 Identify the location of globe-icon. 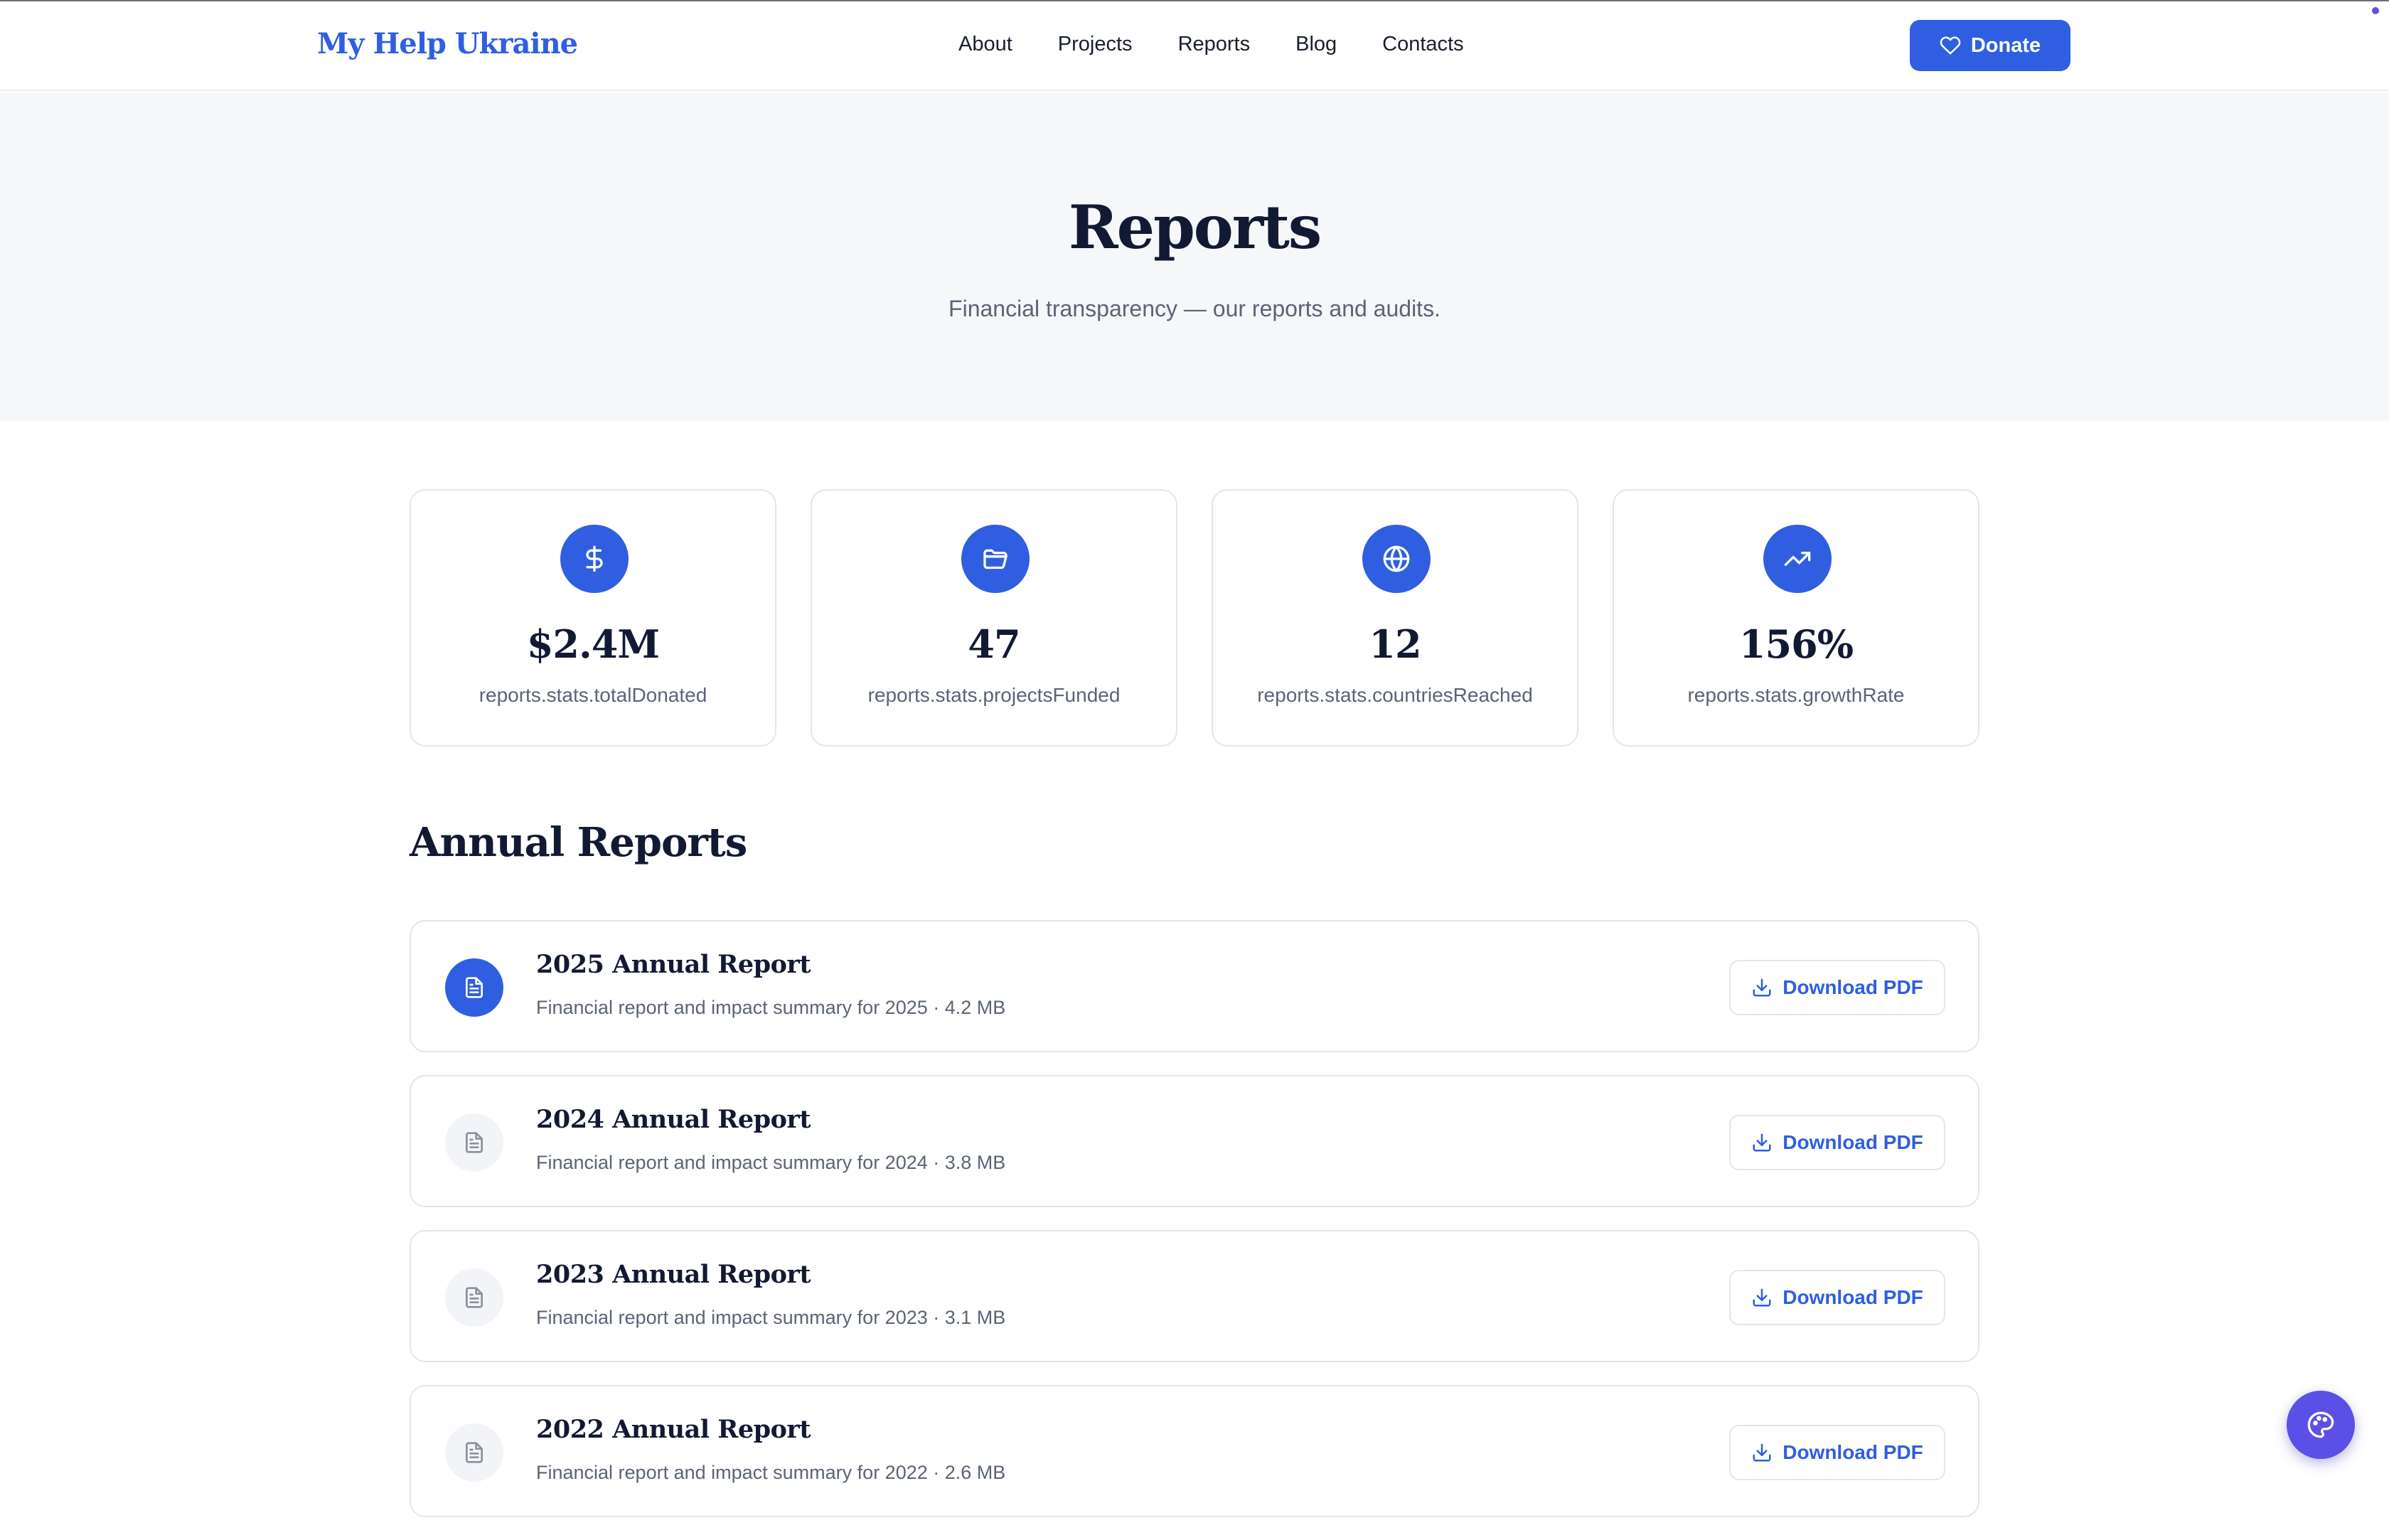
(1396, 559).